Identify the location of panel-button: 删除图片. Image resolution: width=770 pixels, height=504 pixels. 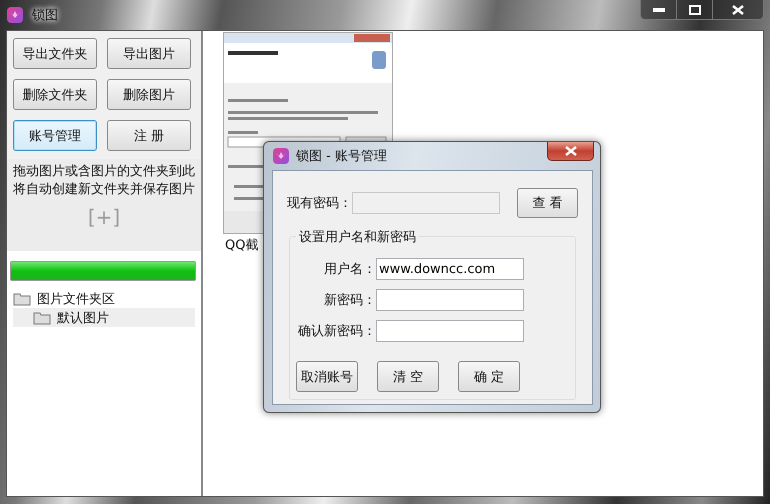
(149, 94).